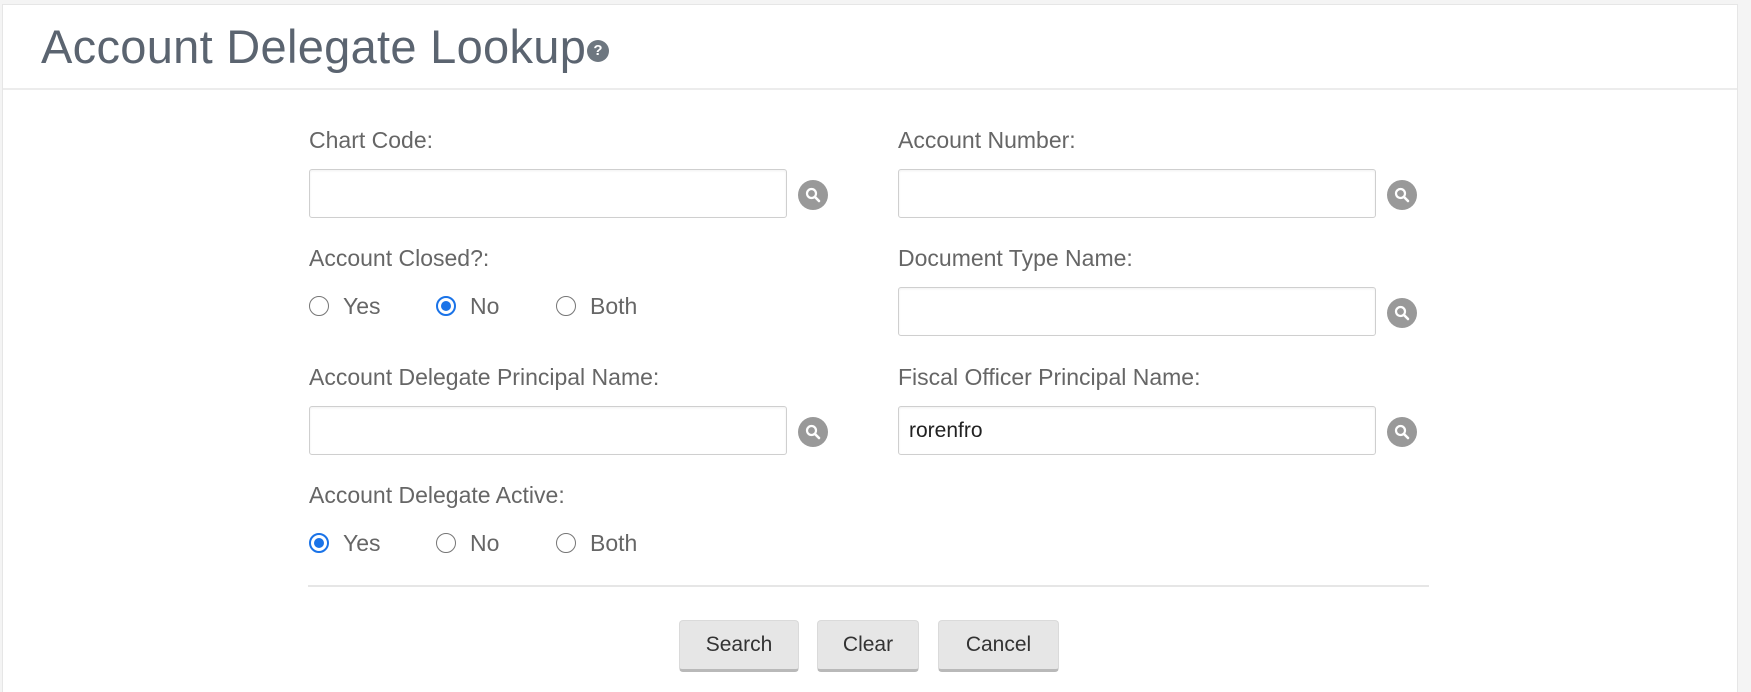 The width and height of the screenshot is (1751, 692). What do you see at coordinates (371, 140) in the screenshot?
I see `chart-code-label: Chart Code:` at bounding box center [371, 140].